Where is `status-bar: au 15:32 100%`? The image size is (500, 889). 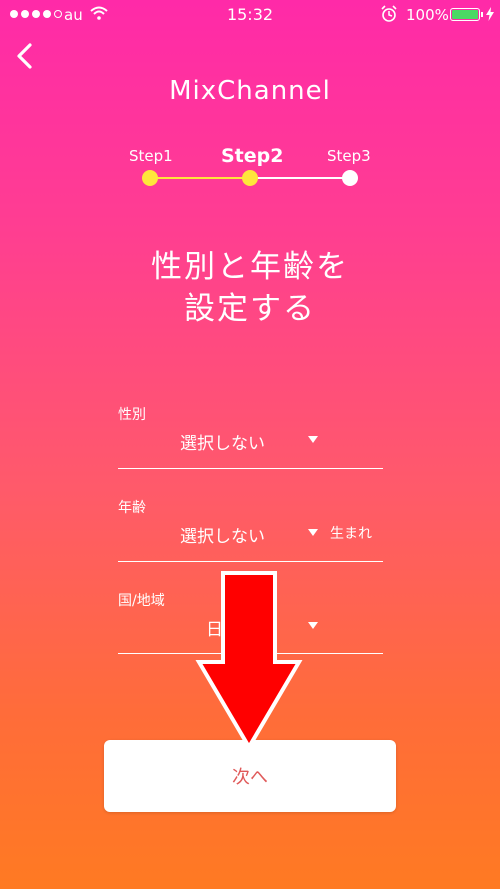
status-bar: au 15:32 100% is located at coordinates (250, 15).